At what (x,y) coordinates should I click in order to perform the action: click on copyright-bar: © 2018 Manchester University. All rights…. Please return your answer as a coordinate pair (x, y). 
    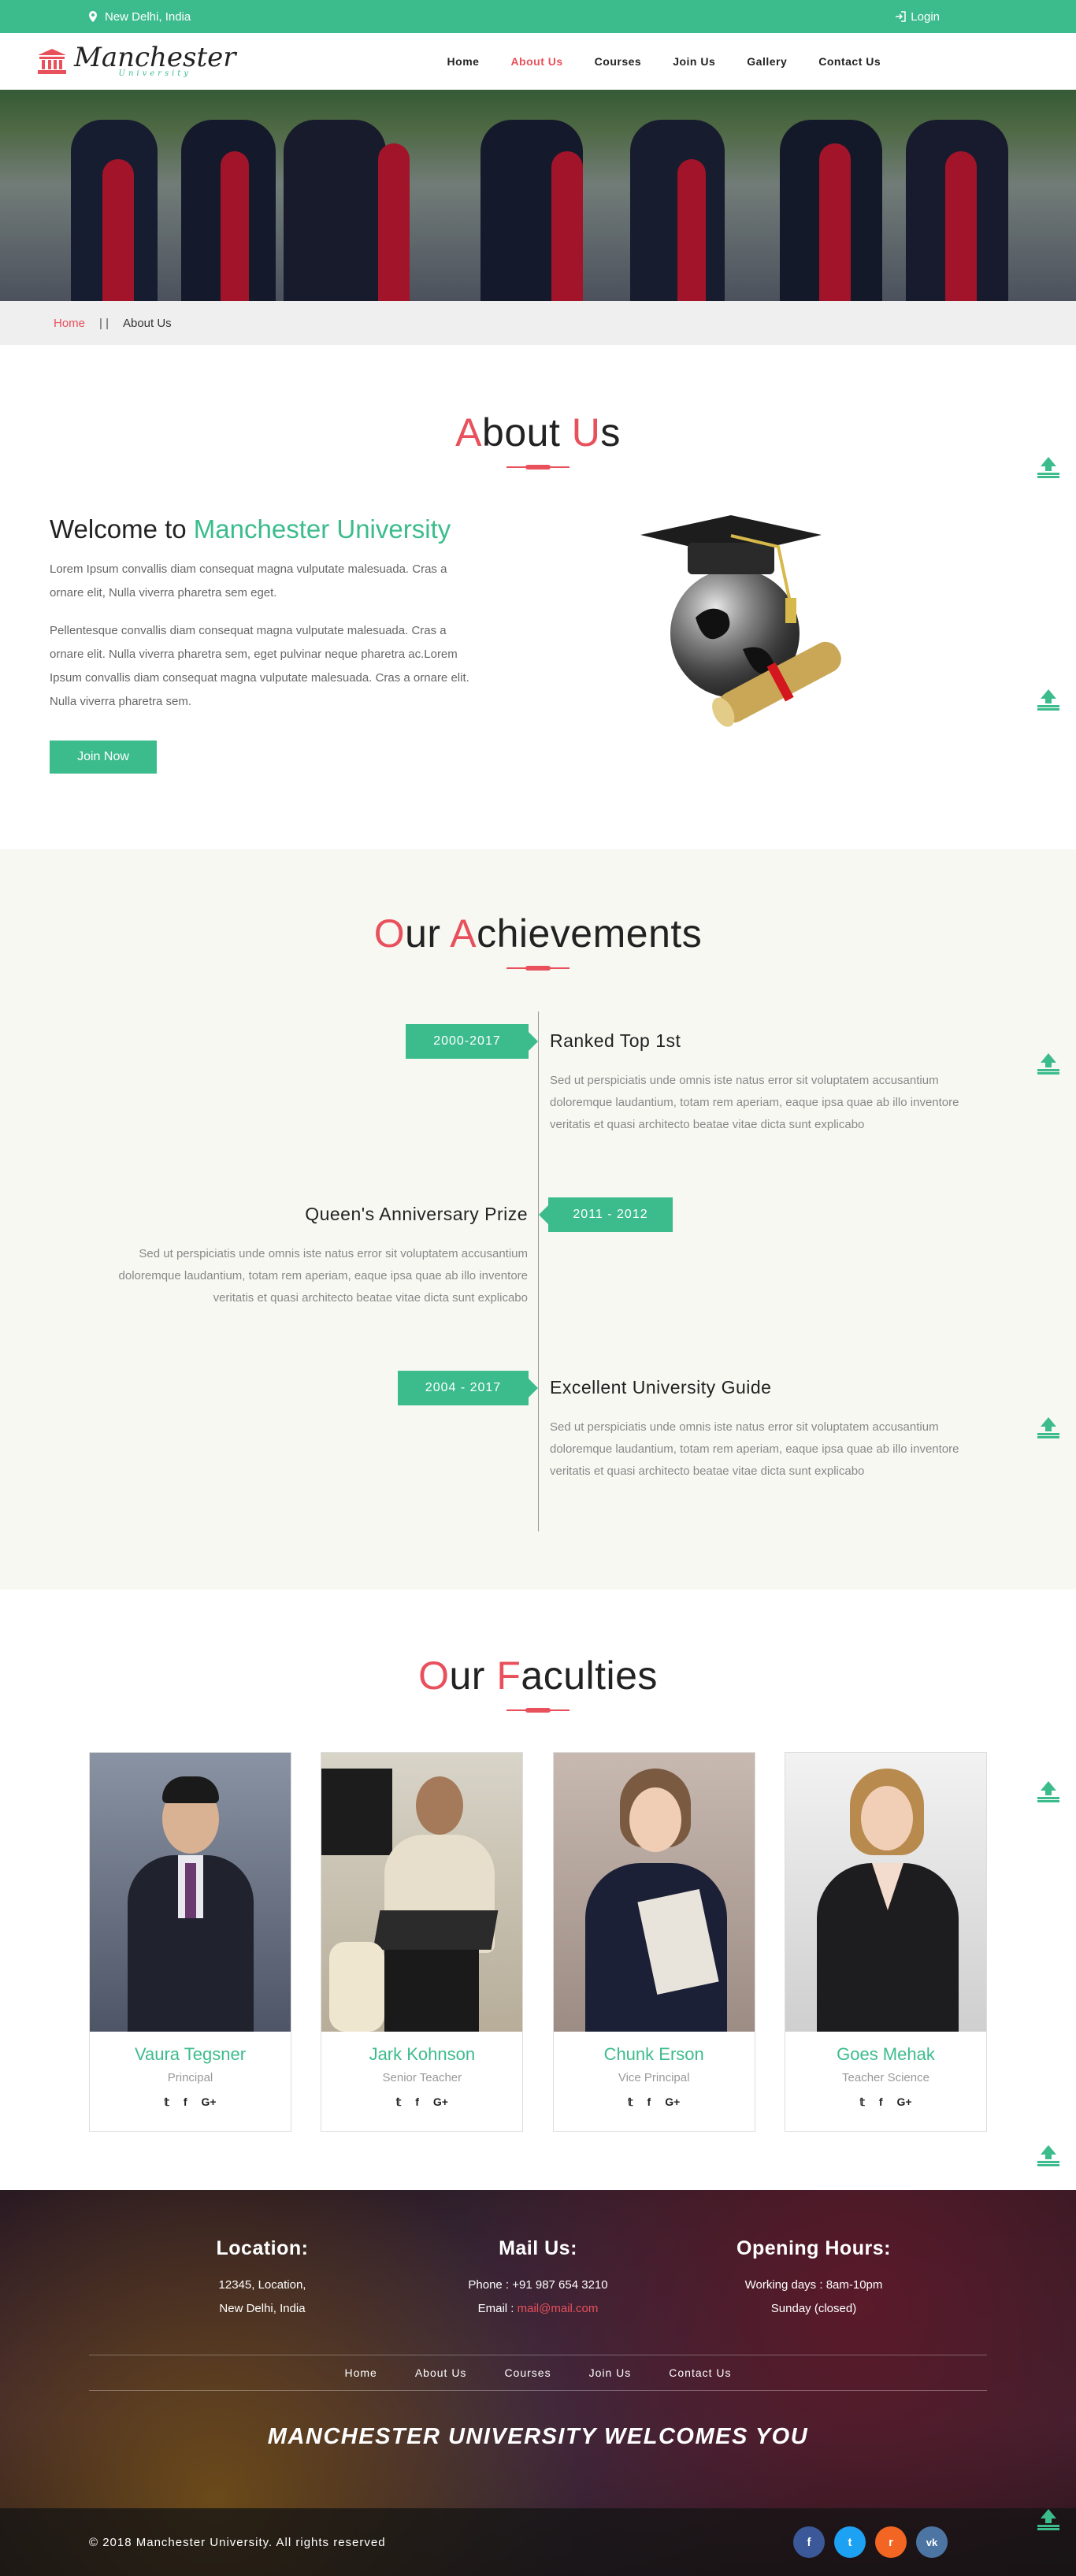
    Looking at the image, I should click on (538, 2542).